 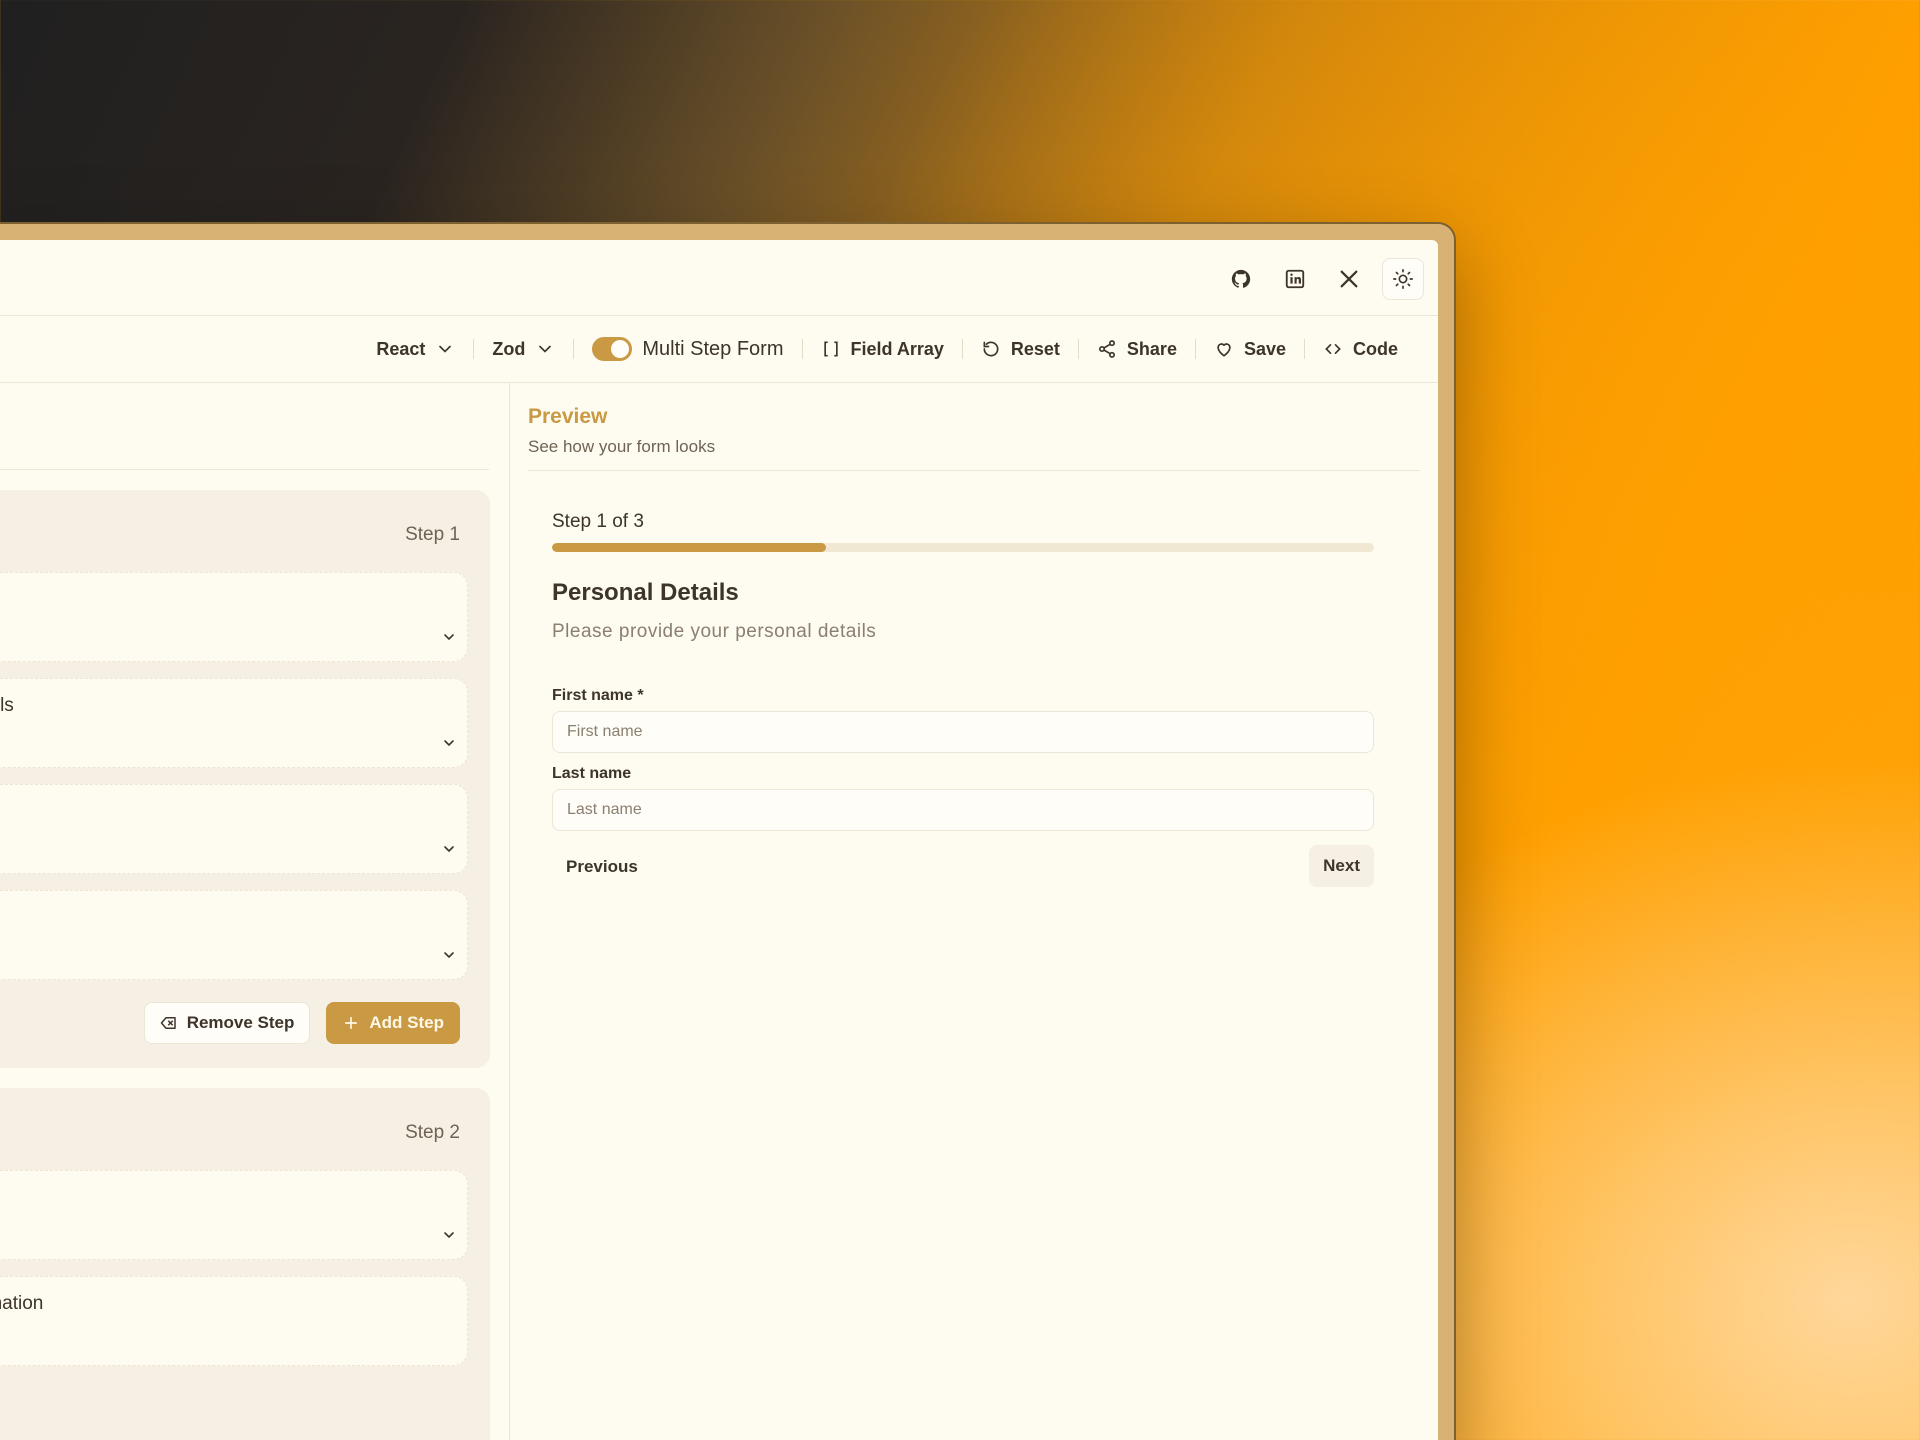 I want to click on x-link, so click(x=1349, y=279).